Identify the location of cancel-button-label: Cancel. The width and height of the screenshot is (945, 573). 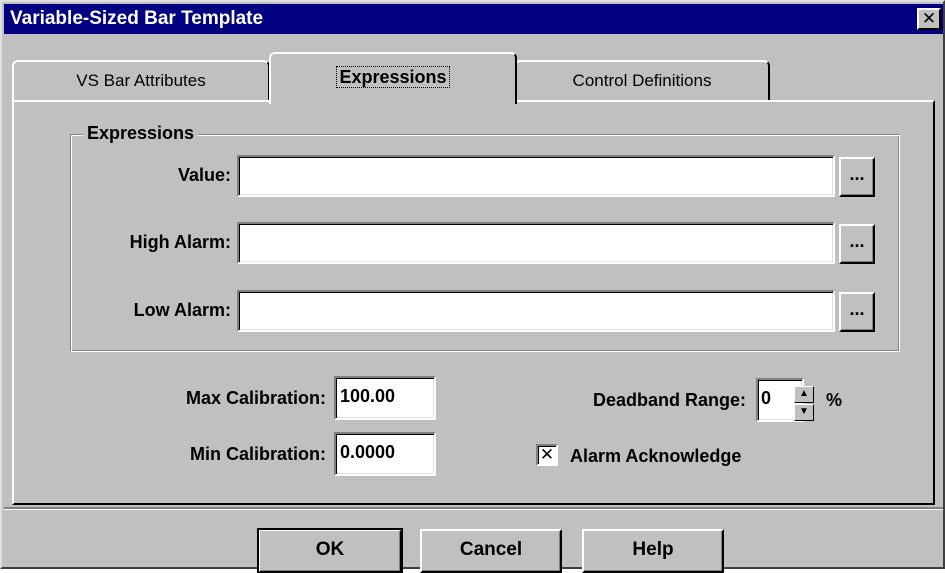
(491, 549).